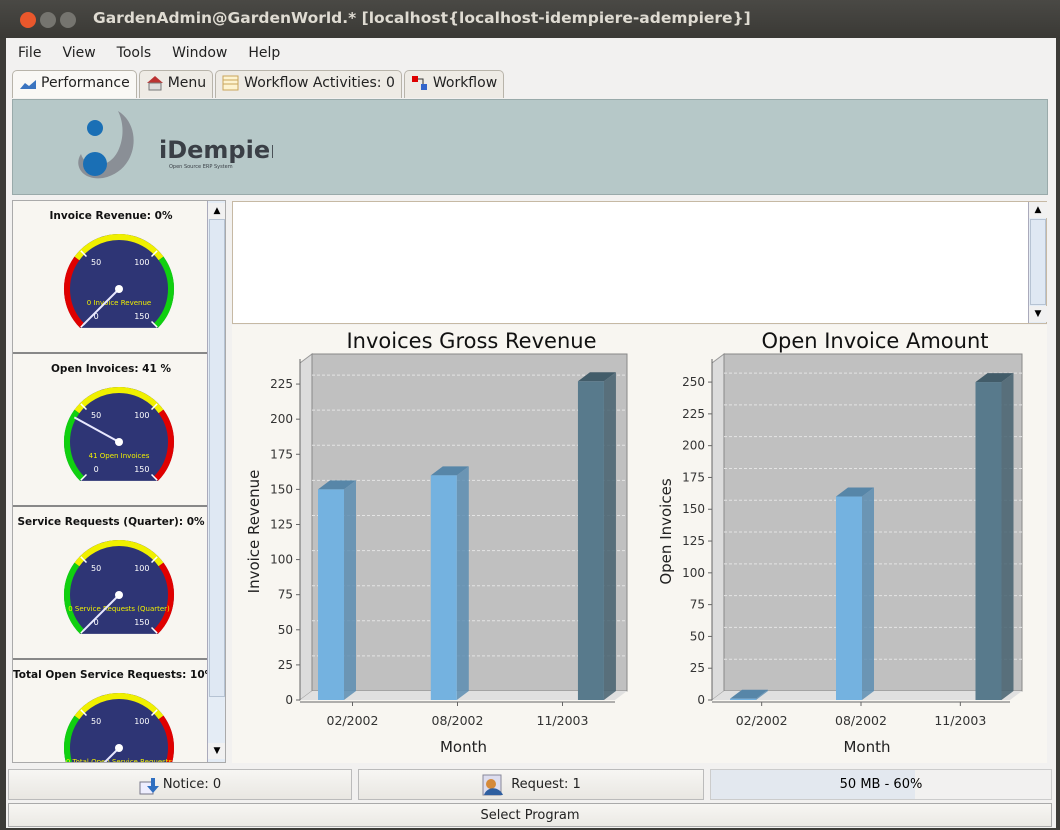  Describe the element at coordinates (48, 20) in the screenshot. I see `minimize-window-button` at that location.